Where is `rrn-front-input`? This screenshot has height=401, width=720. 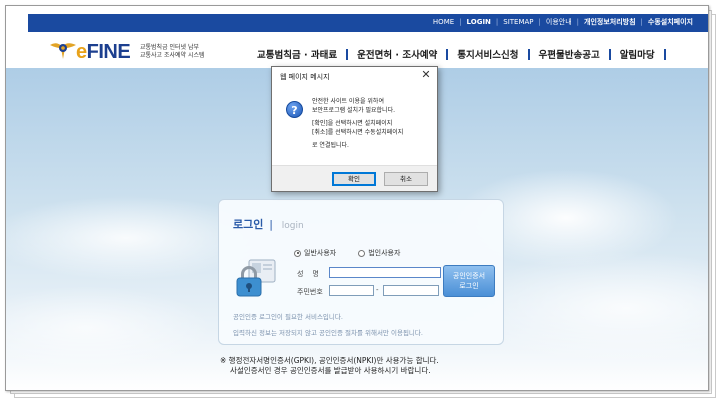 rrn-front-input is located at coordinates (351, 290).